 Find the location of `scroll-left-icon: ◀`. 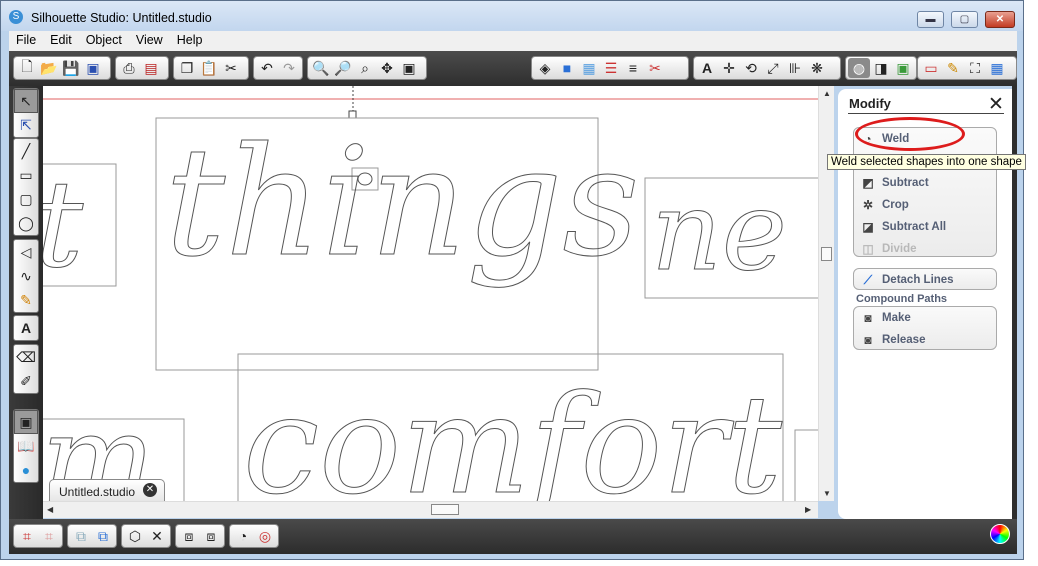

scroll-left-icon: ◀ is located at coordinates (50, 509).